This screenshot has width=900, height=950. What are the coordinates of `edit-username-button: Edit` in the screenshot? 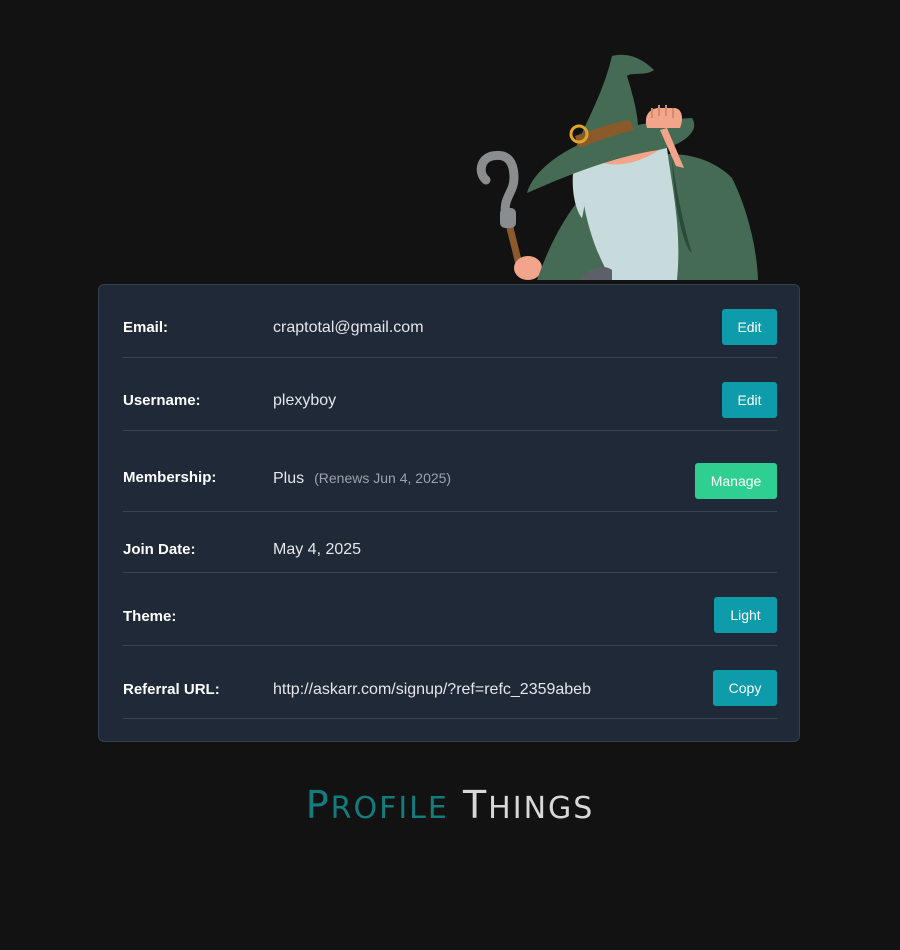 It's located at (749, 400).